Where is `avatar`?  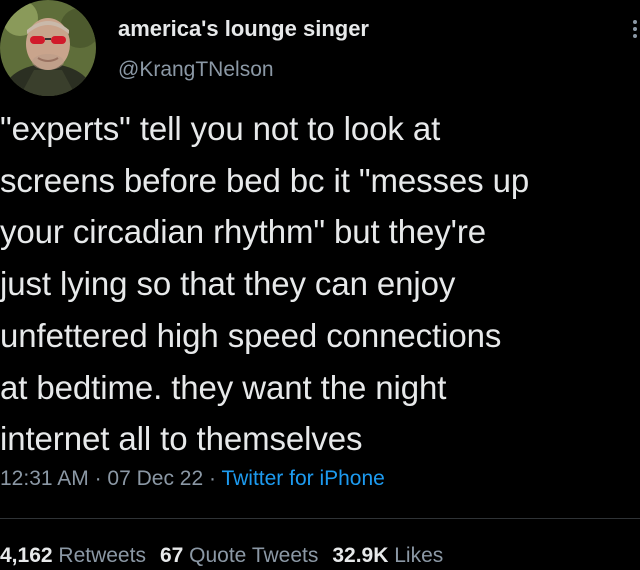 avatar is located at coordinates (48, 48).